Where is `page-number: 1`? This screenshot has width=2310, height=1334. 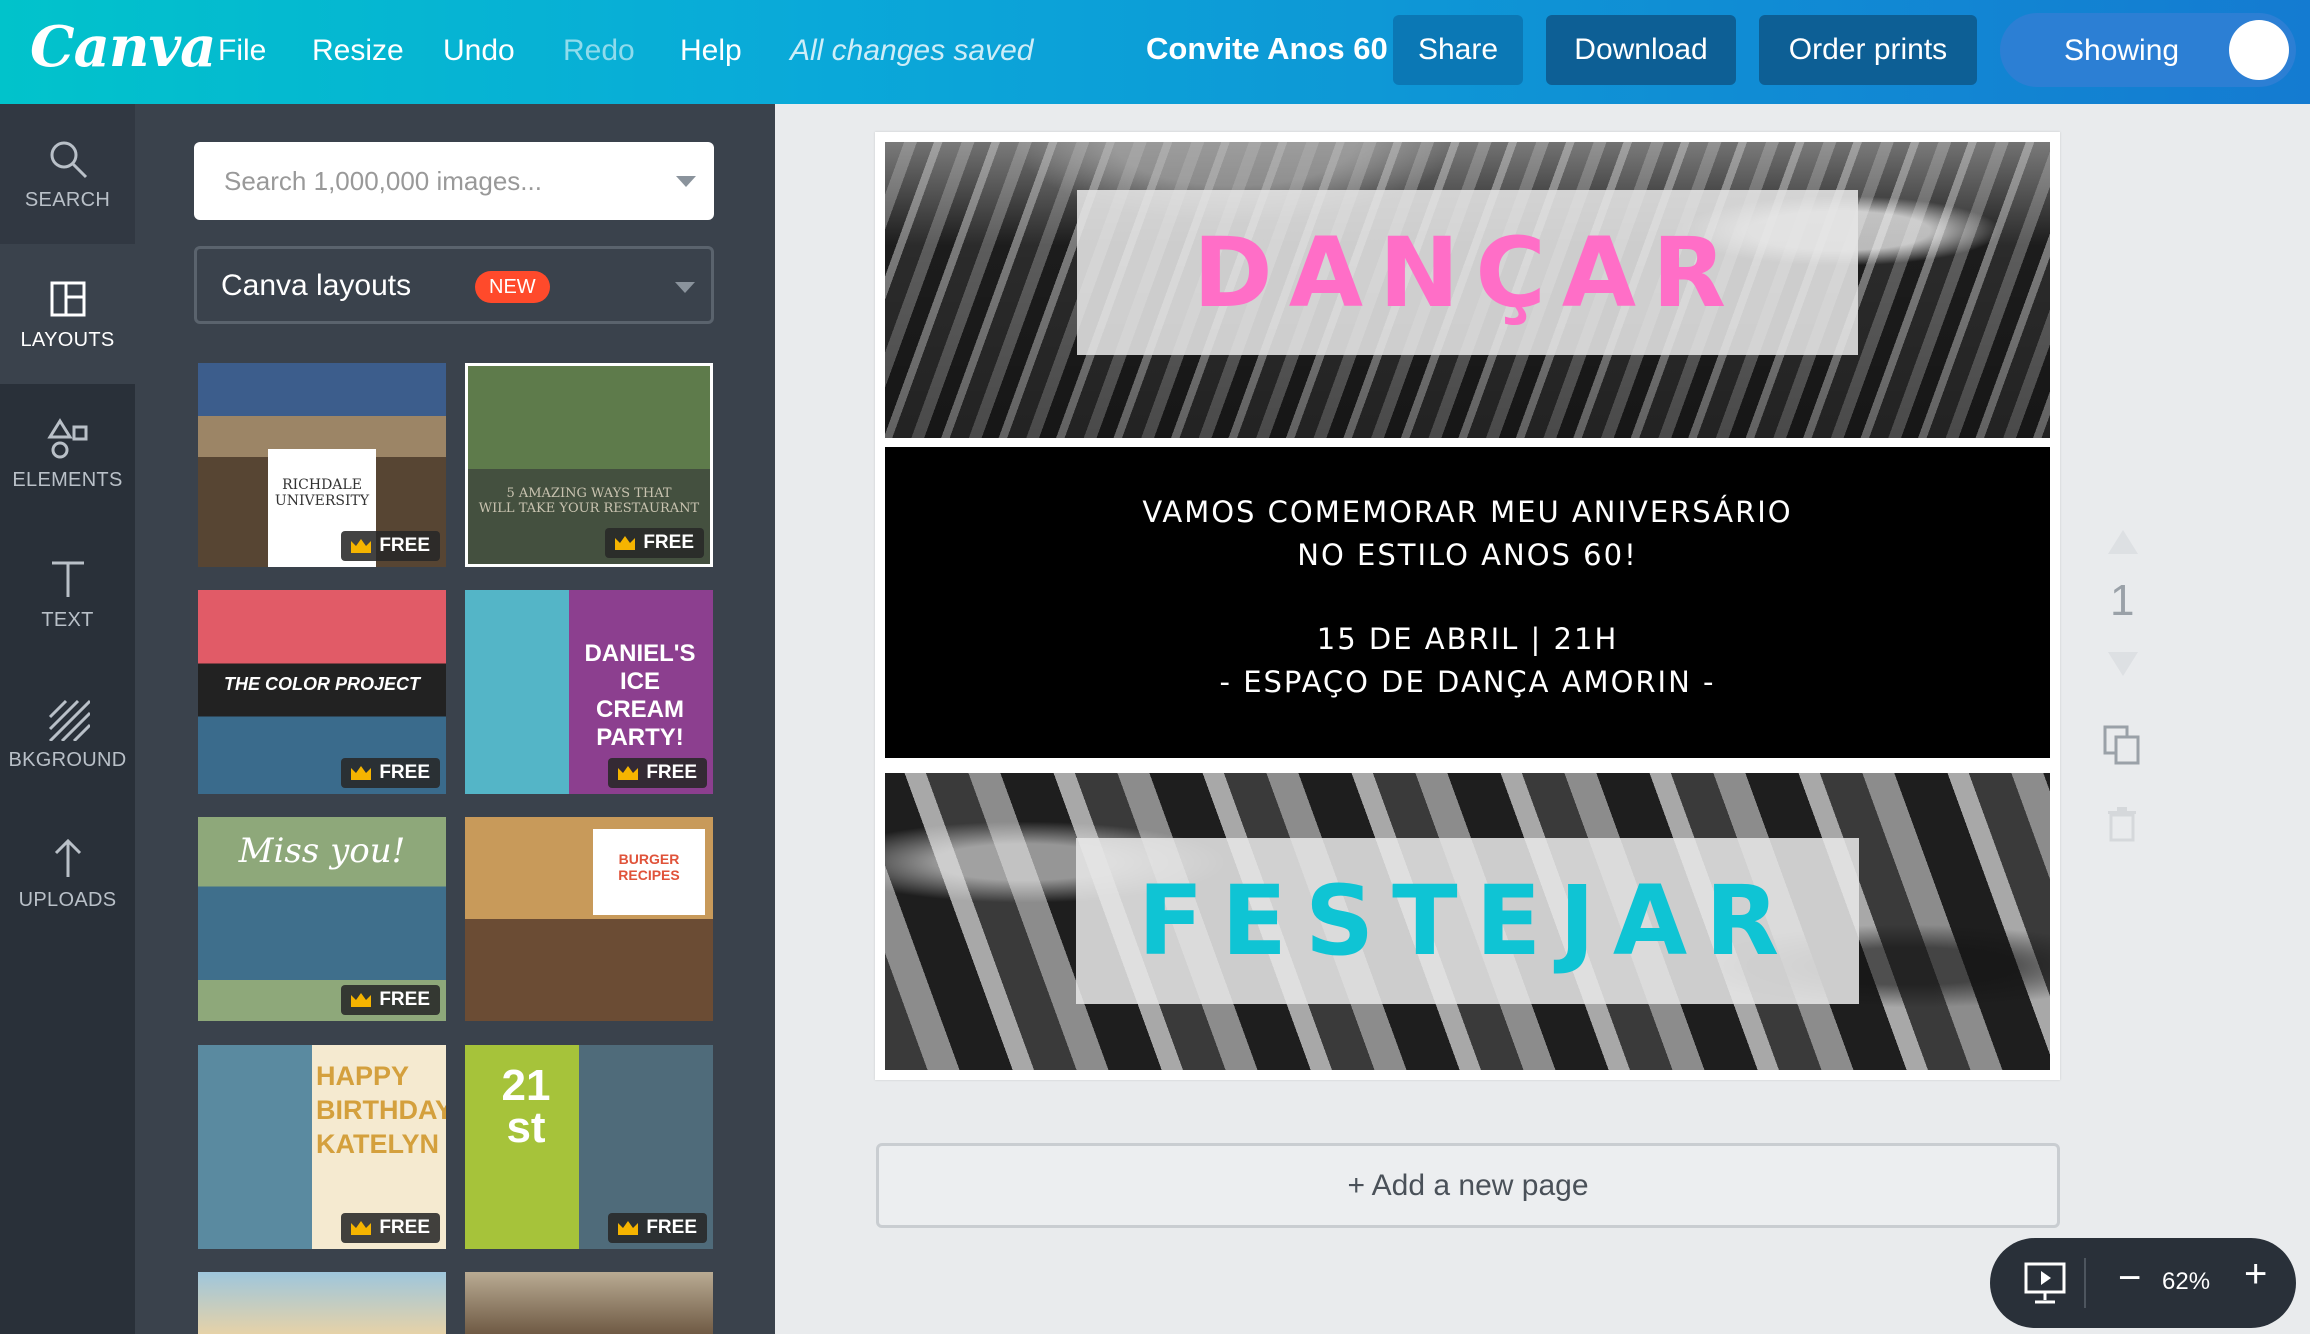
page-number: 1 is located at coordinates (2122, 600).